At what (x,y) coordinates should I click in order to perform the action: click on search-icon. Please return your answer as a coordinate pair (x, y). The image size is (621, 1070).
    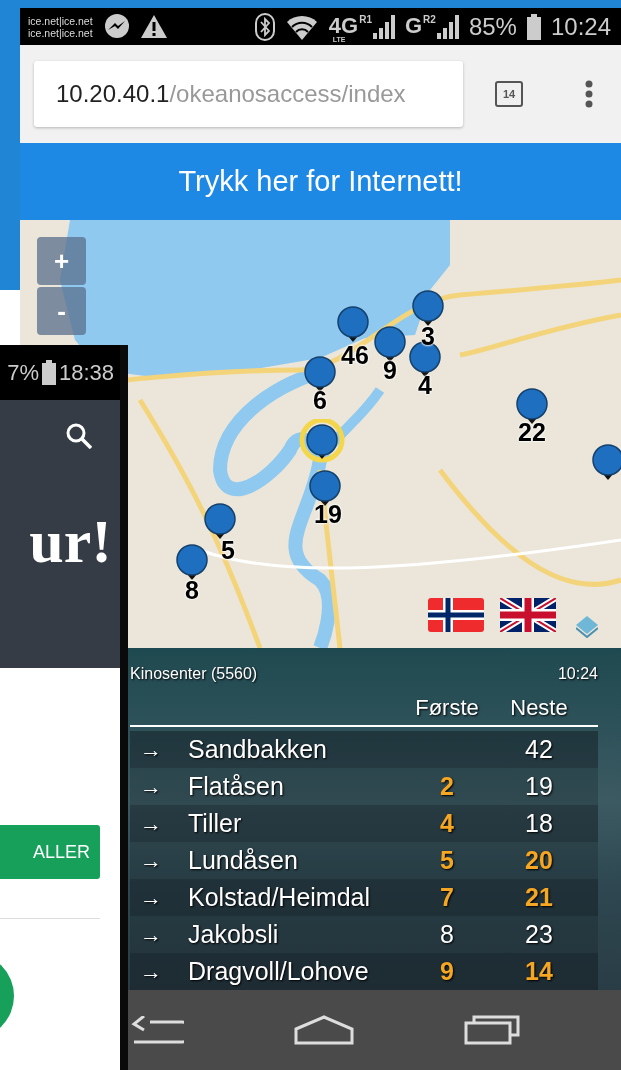
    Looking at the image, I should click on (78, 435).